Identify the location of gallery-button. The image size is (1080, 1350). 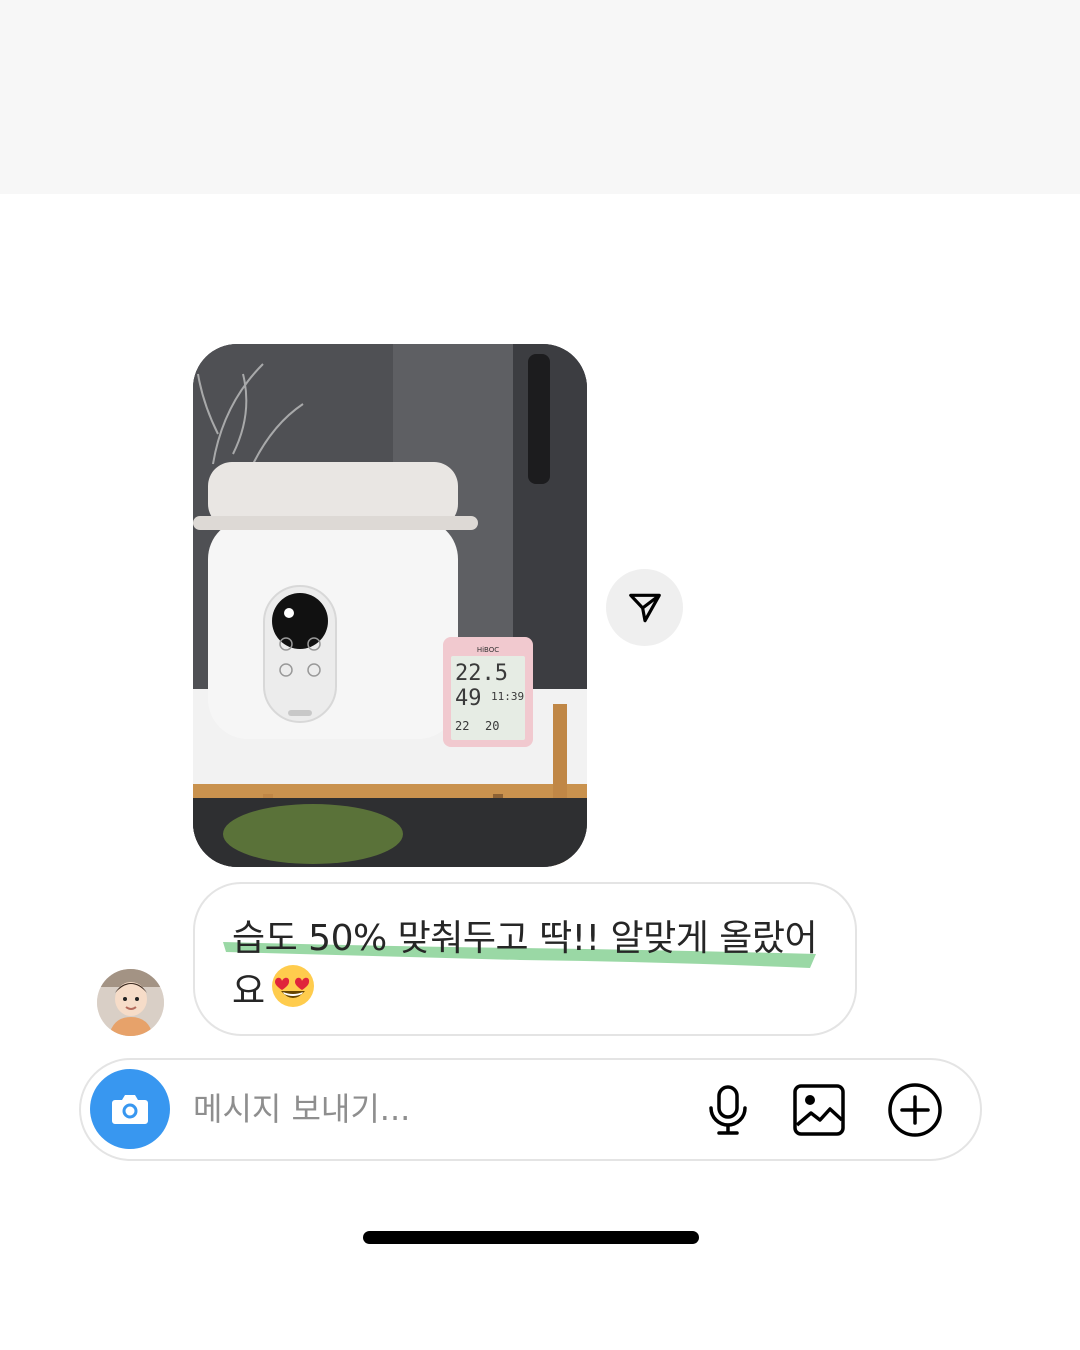
(819, 1110).